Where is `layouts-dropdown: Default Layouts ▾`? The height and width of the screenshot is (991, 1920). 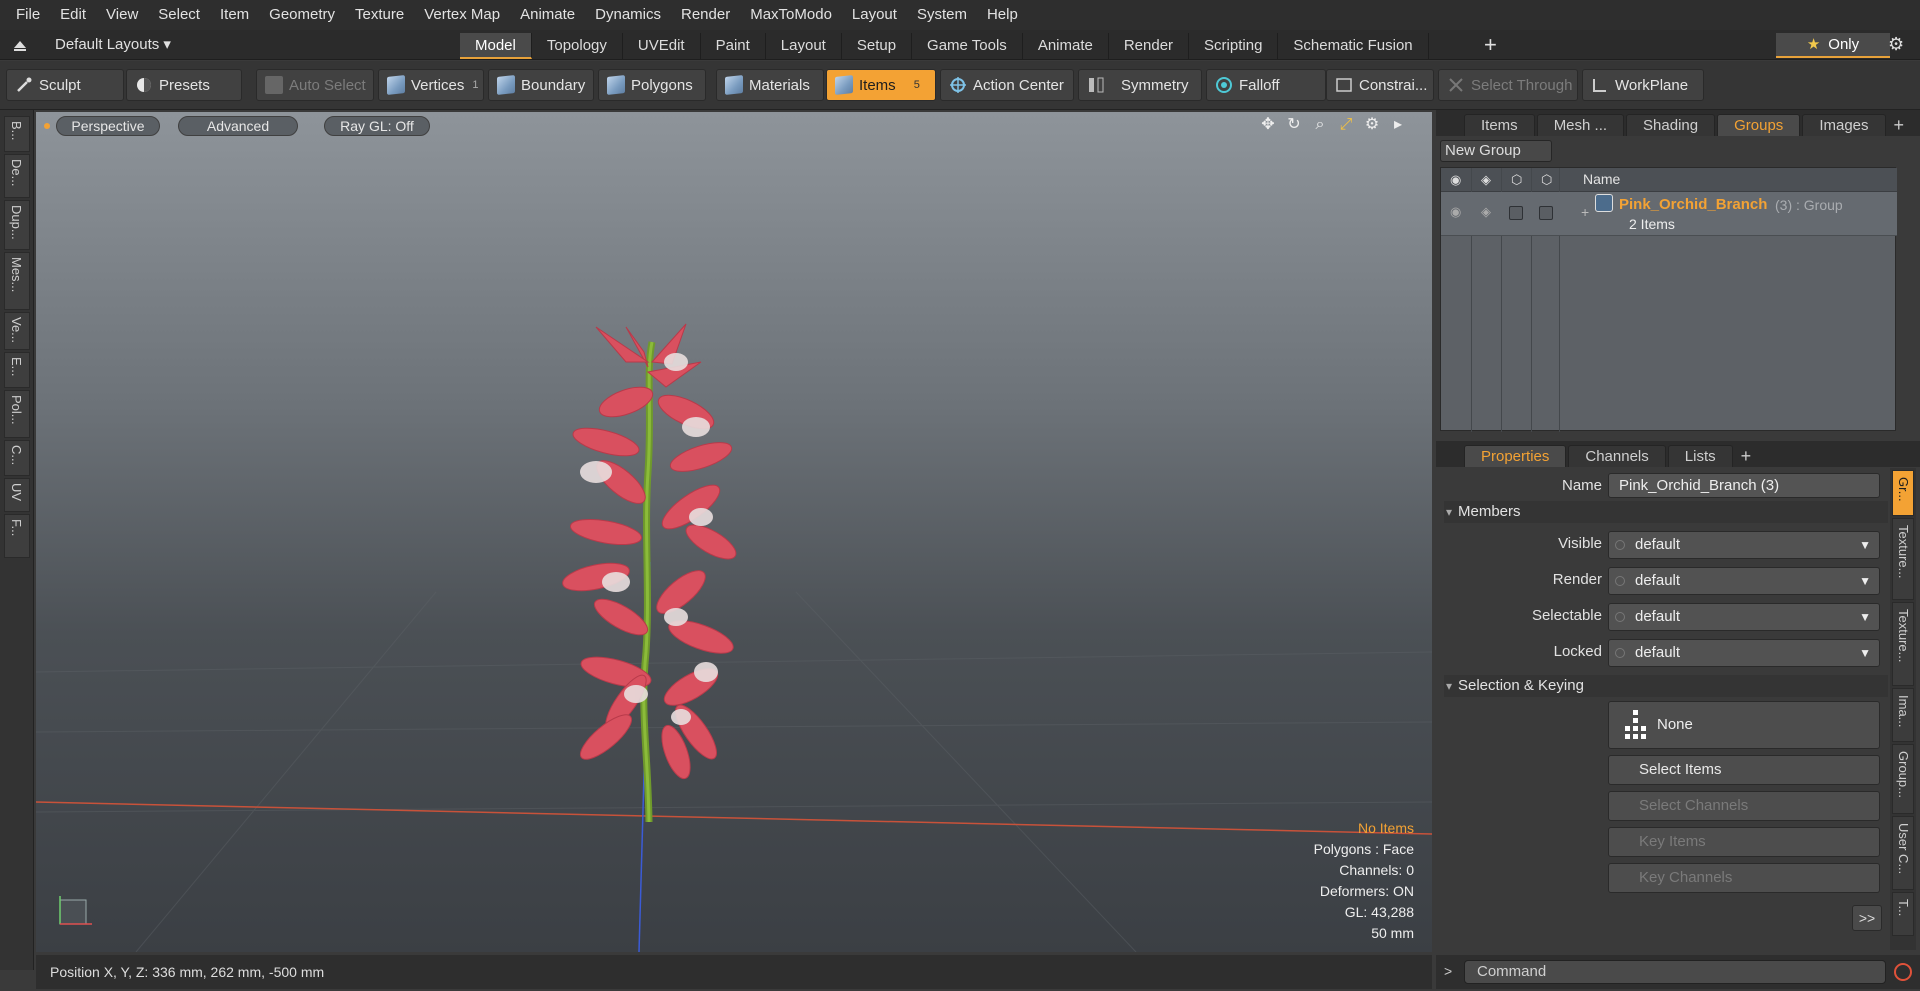
layouts-dropdown: Default Layouts ▾ is located at coordinates (113, 45).